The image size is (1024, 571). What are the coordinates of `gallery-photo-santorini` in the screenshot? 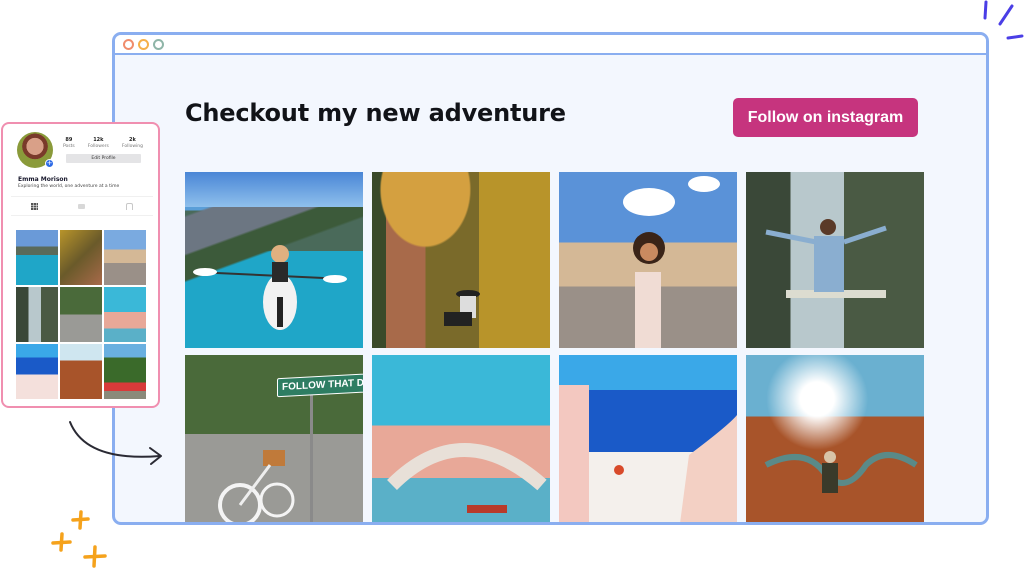 It's located at (648, 438).